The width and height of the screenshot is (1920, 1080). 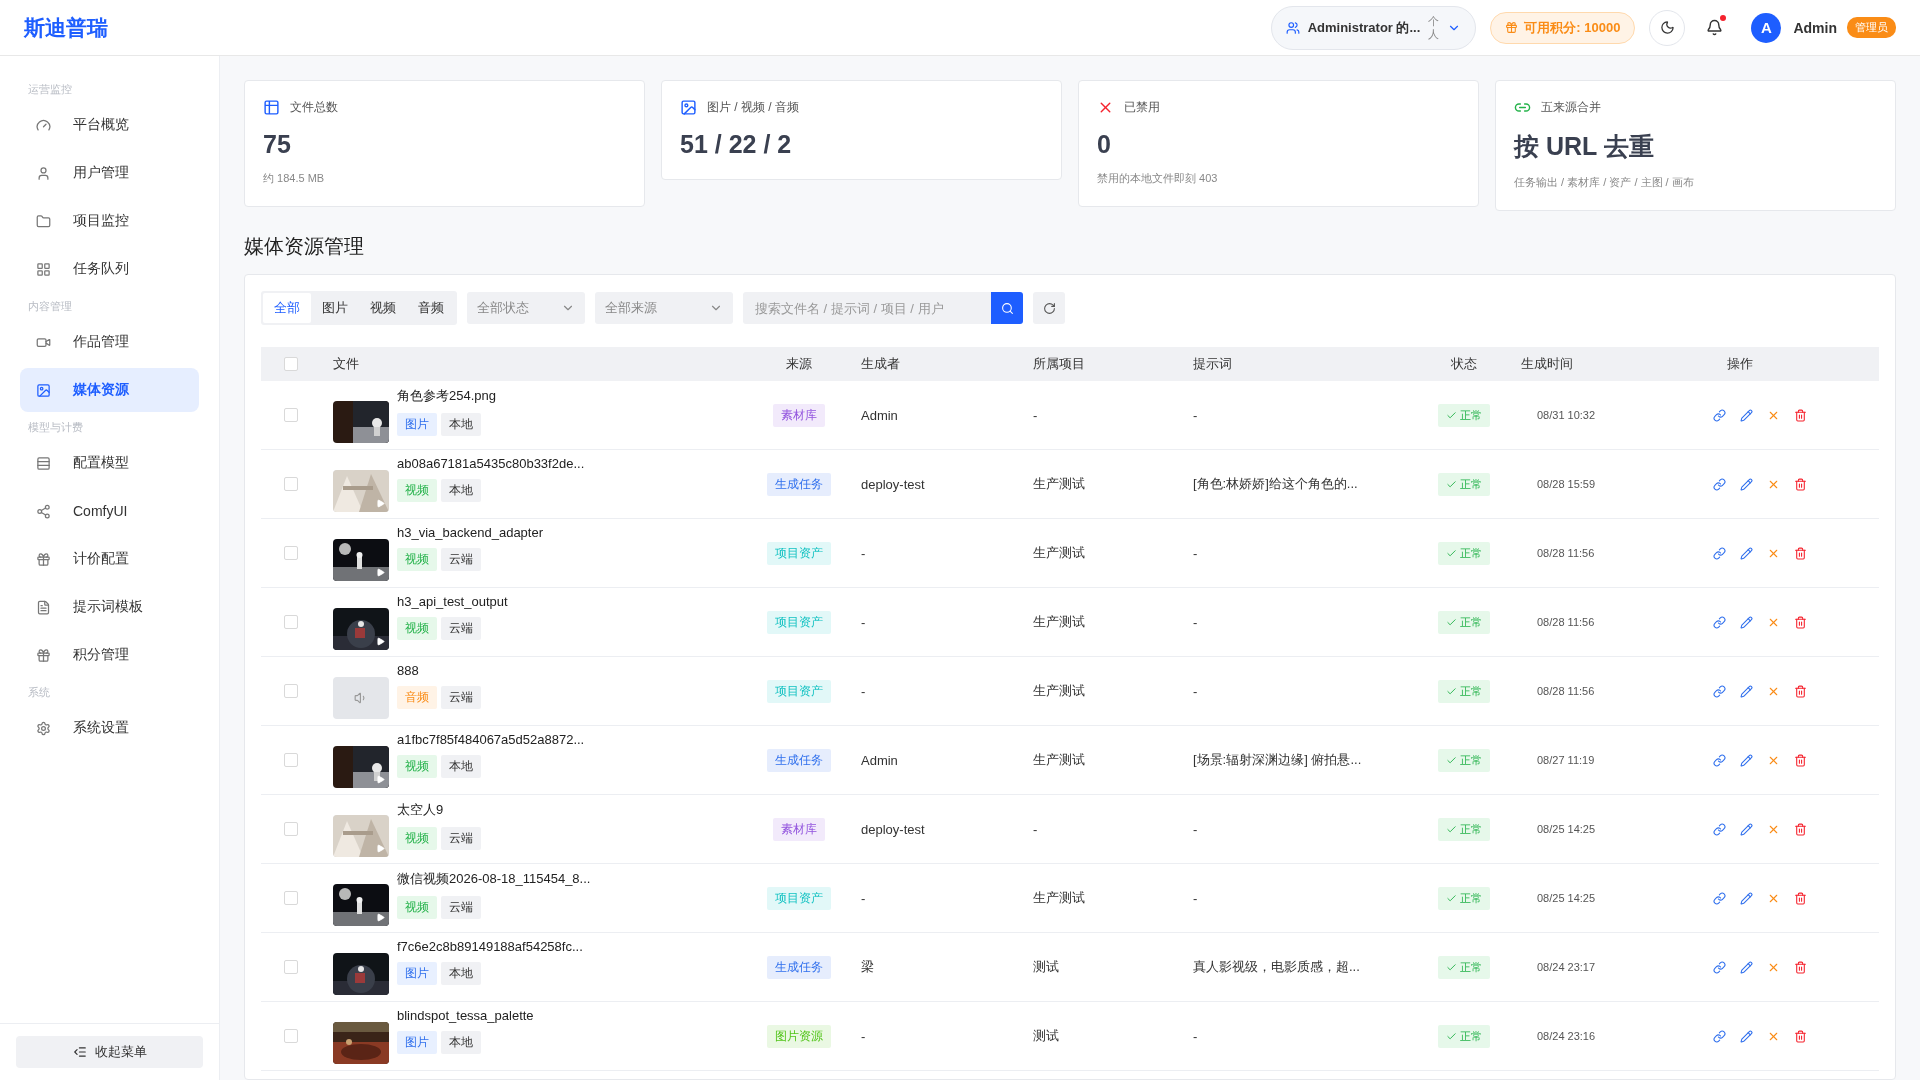 What do you see at coordinates (799, 898) in the screenshot?
I see `source-tag: 项目资产` at bounding box center [799, 898].